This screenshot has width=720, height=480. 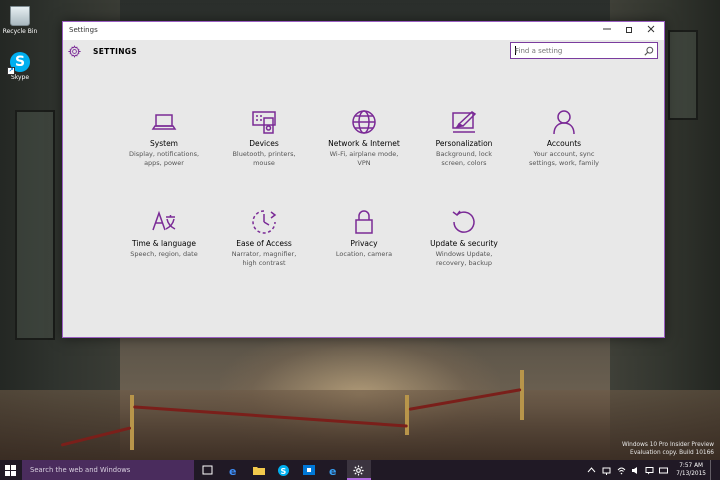 What do you see at coordinates (164, 220) in the screenshot?
I see `time-language-icon` at bounding box center [164, 220].